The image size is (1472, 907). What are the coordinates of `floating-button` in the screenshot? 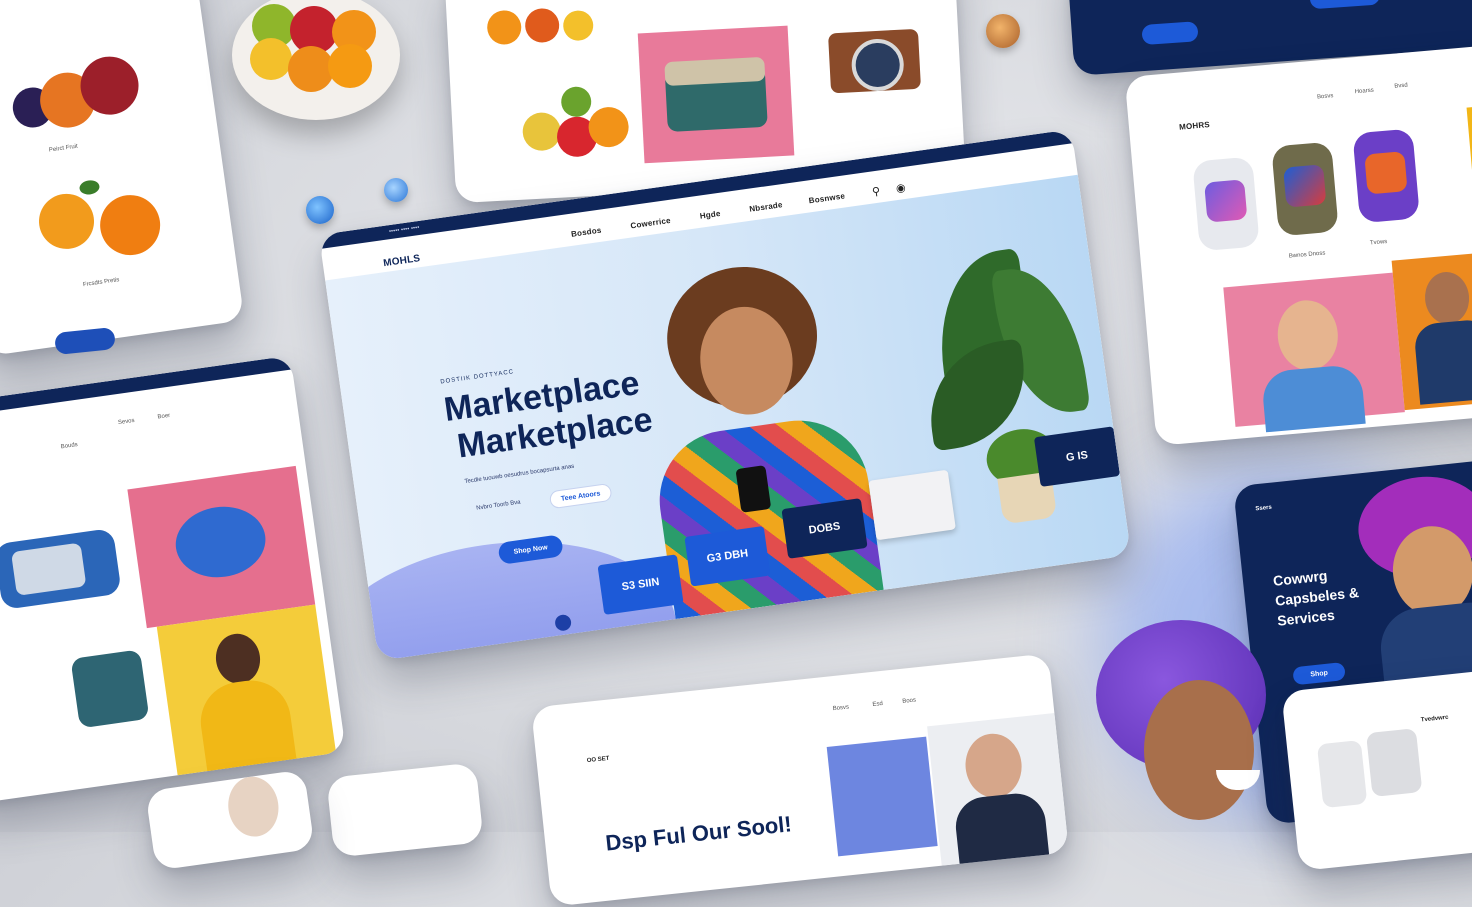 It's located at (85, 341).